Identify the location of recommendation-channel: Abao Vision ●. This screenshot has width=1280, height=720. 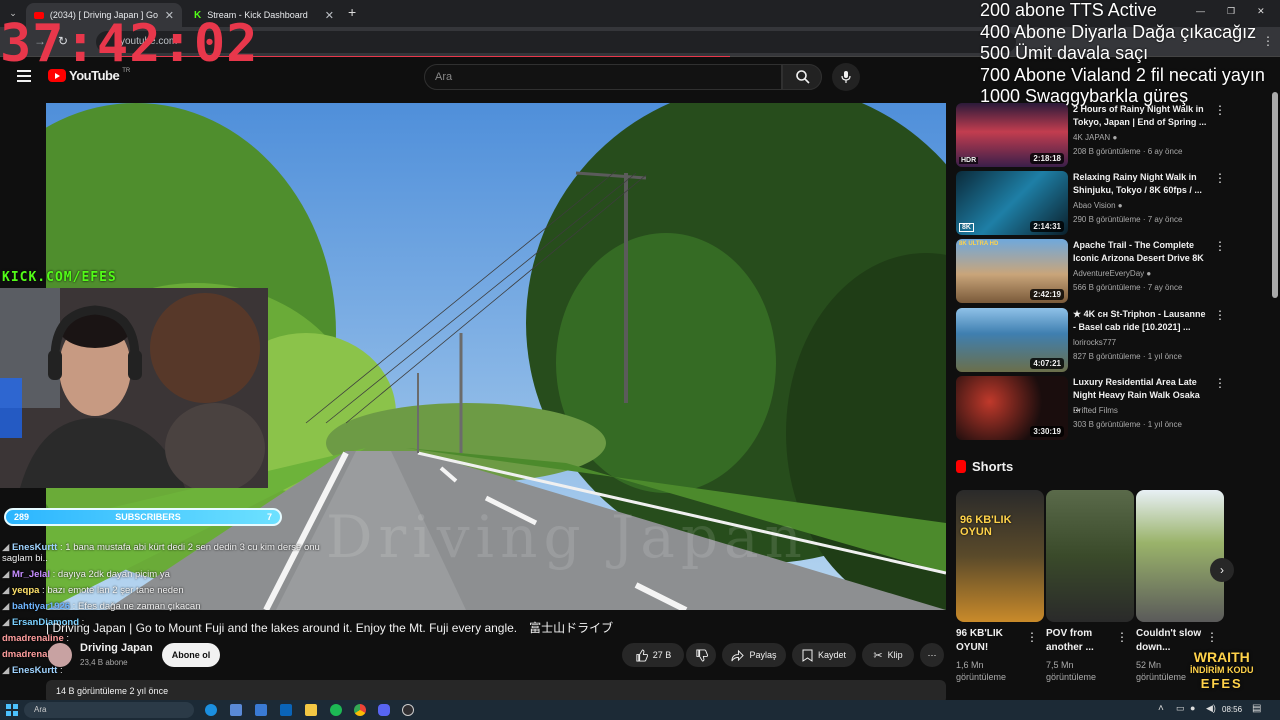
(1098, 205).